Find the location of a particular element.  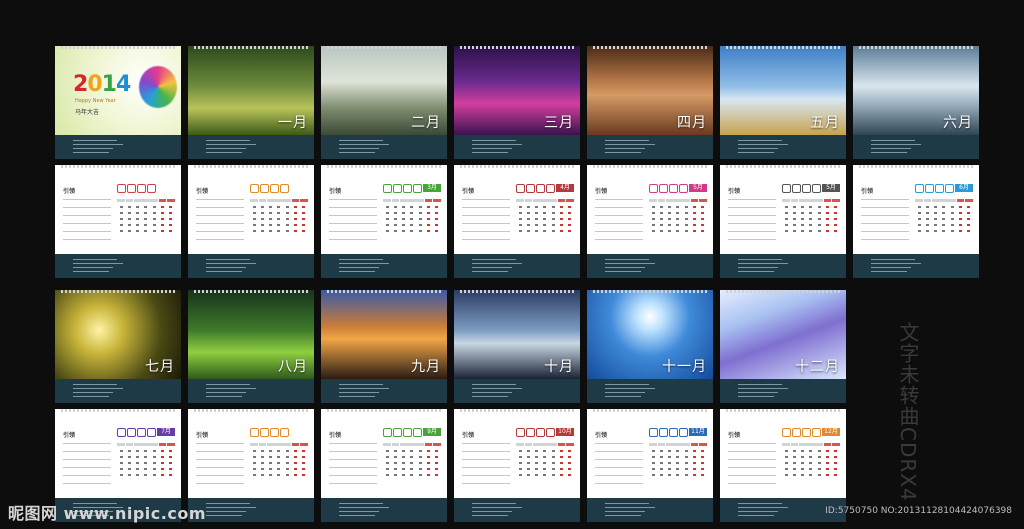

month-photo-card: 十二月 is located at coordinates (783, 346).